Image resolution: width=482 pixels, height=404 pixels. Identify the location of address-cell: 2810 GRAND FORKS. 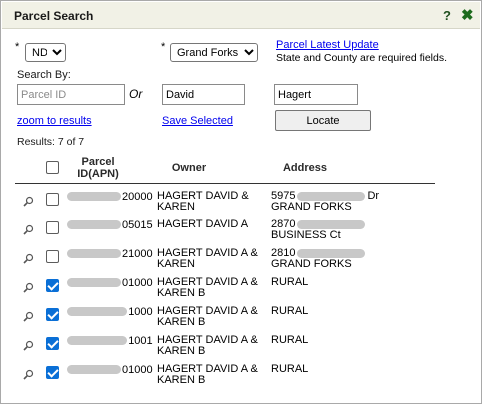
(361, 259).